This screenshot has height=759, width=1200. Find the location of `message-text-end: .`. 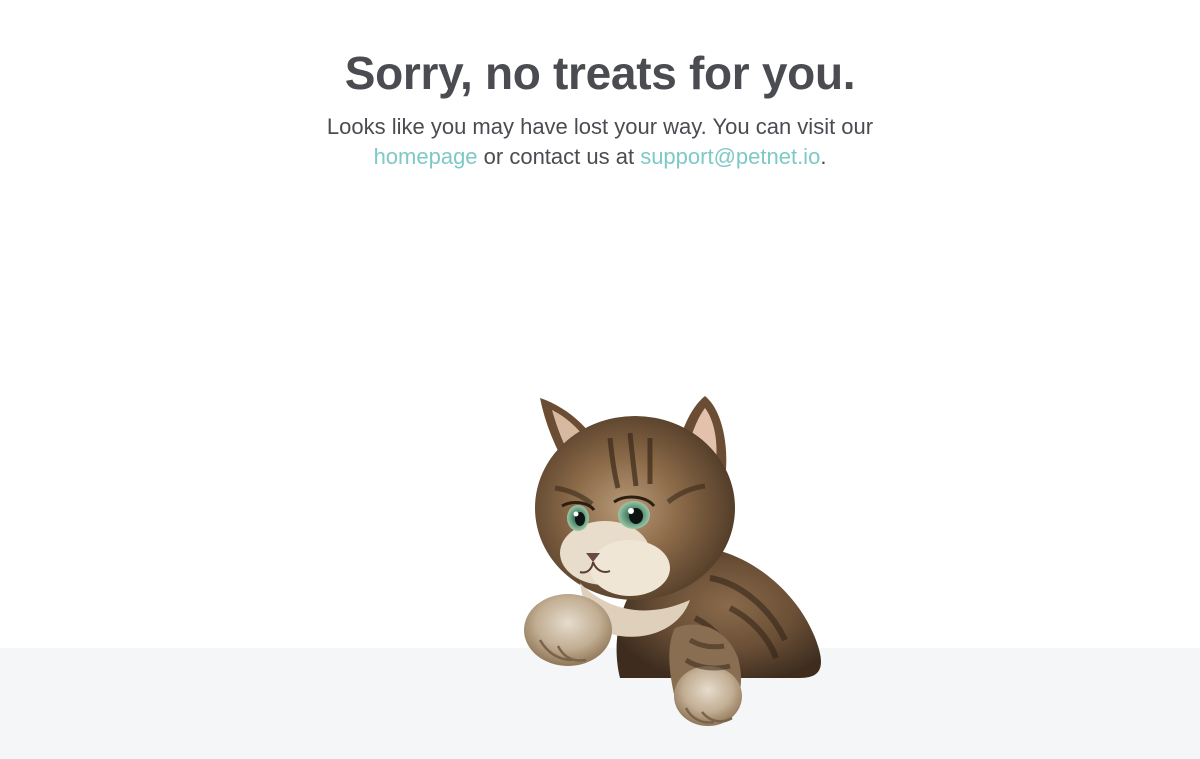

message-text-end: . is located at coordinates (823, 156).